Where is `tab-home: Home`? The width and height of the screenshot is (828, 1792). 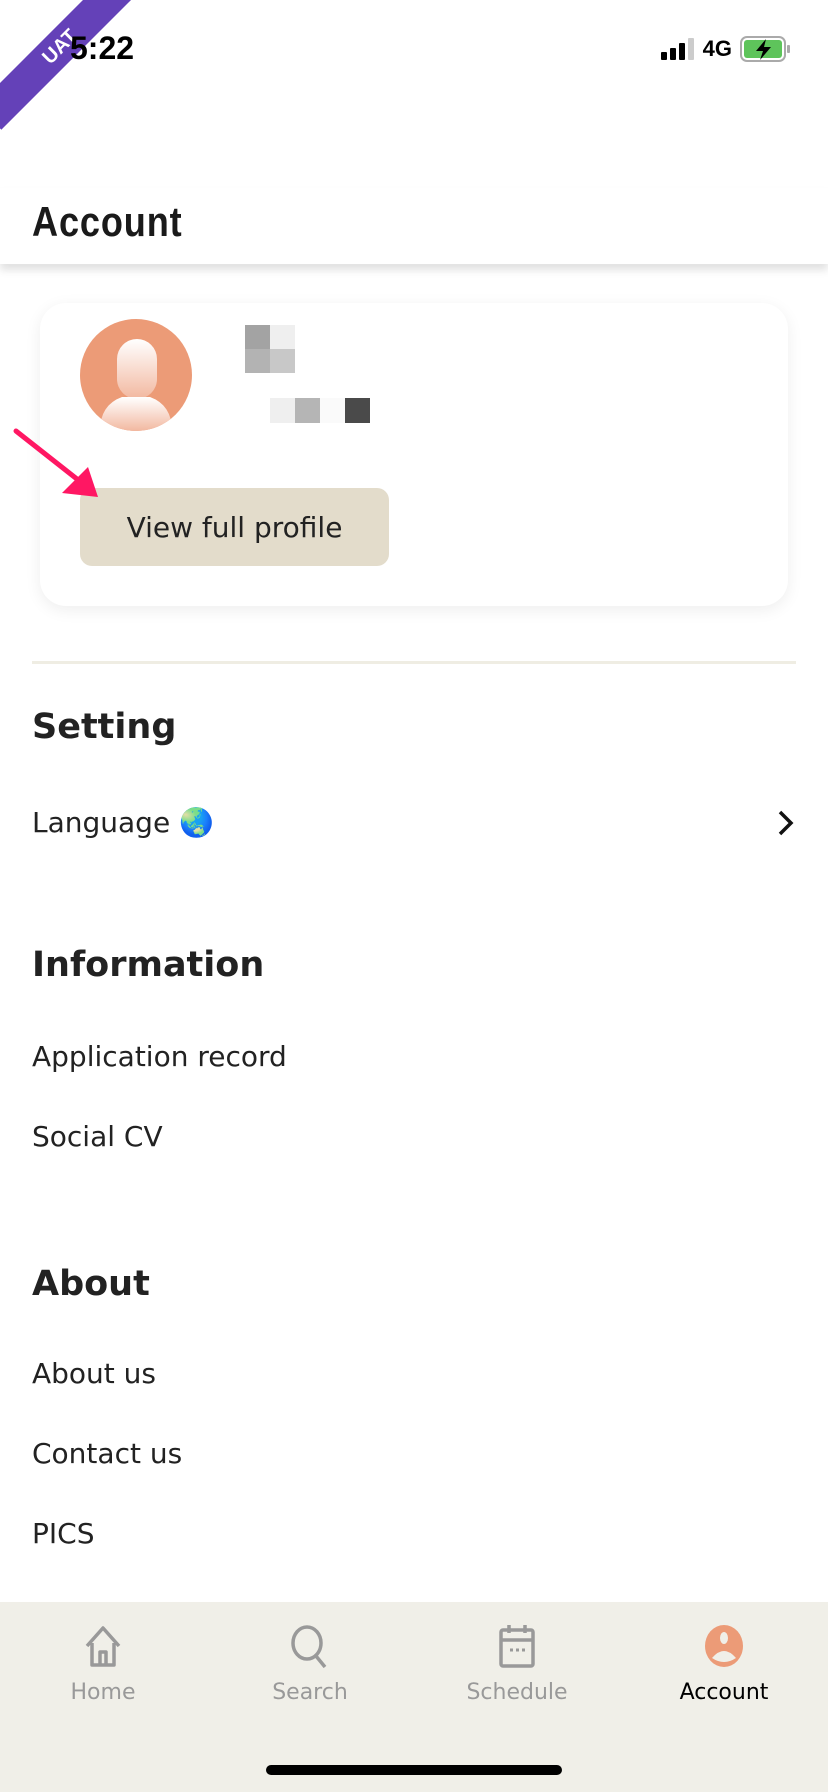 tab-home: Home is located at coordinates (103, 1664).